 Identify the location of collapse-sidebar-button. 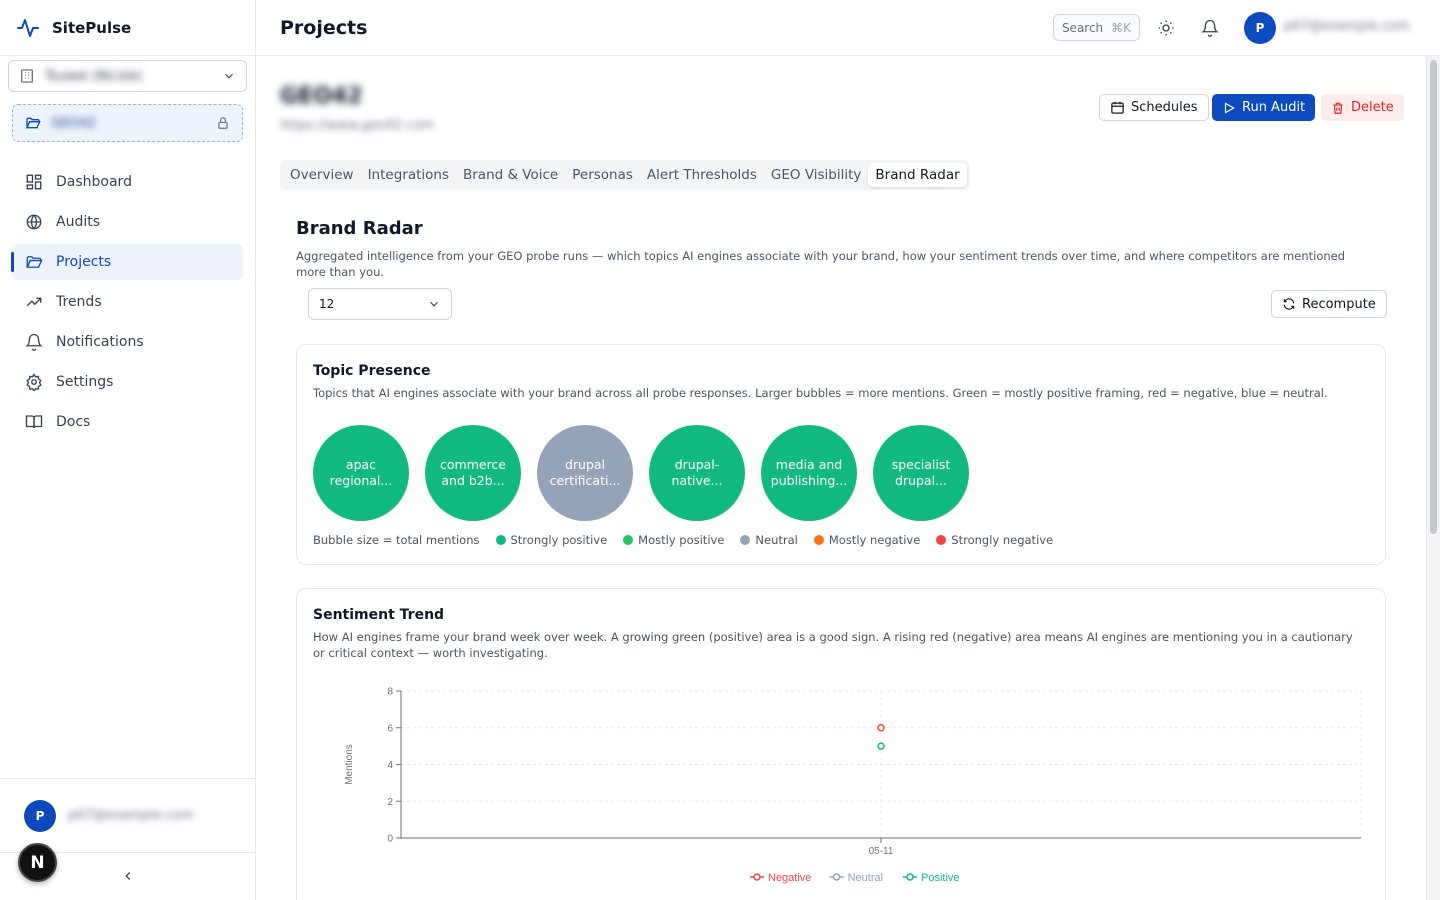
(128, 876).